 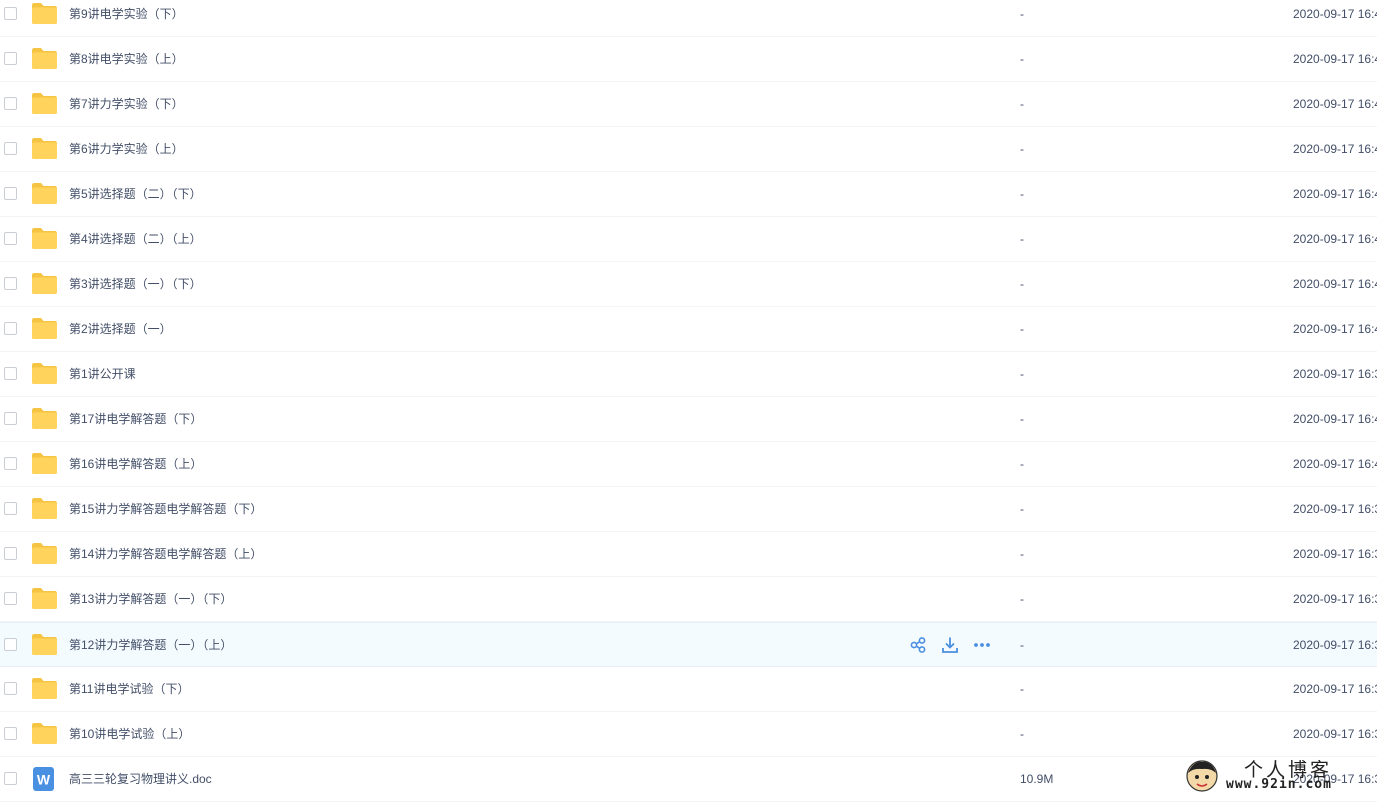 I want to click on file-row: 第4讲选择题（二）（上） - 2020-09-17 16:4, so click(x=688, y=239).